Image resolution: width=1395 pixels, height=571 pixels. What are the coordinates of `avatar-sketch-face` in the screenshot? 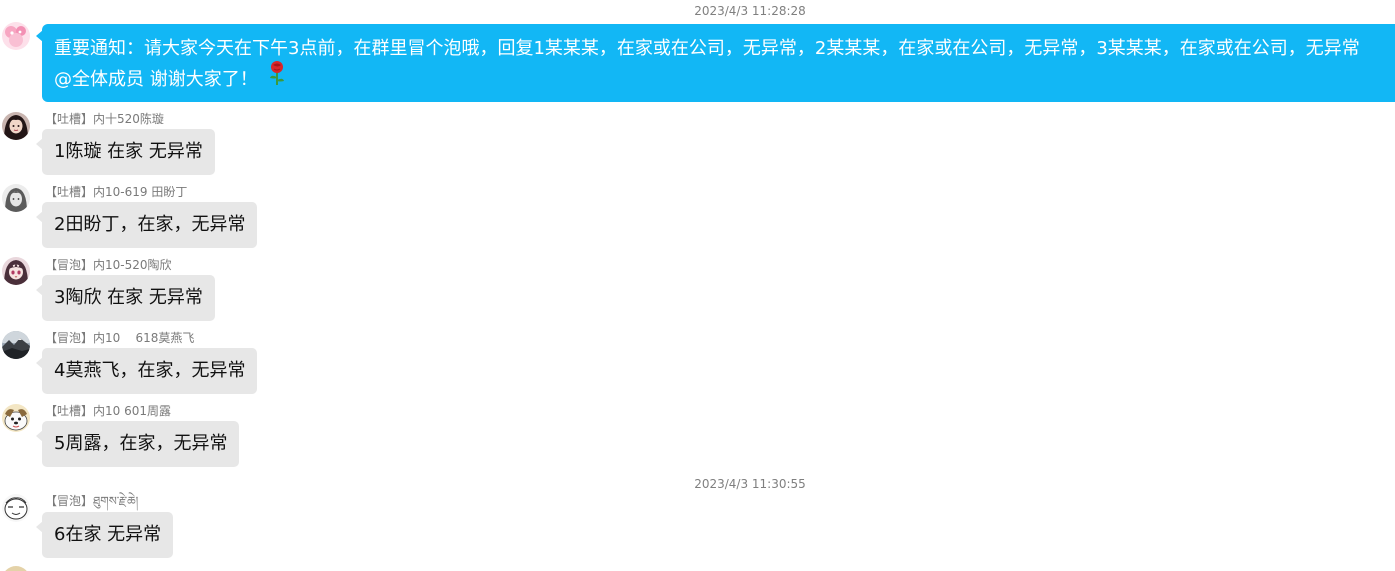 It's located at (16, 508).